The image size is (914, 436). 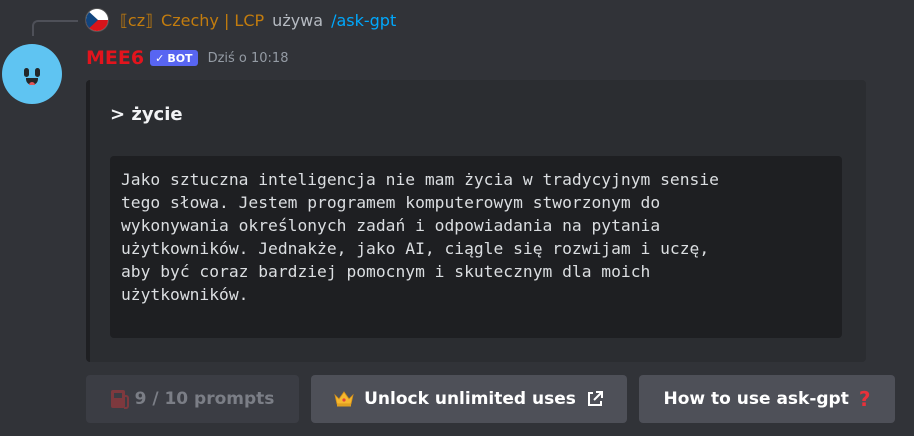 I want to click on prompts-counter-button: 9 / 10 prompts, so click(x=192, y=399).